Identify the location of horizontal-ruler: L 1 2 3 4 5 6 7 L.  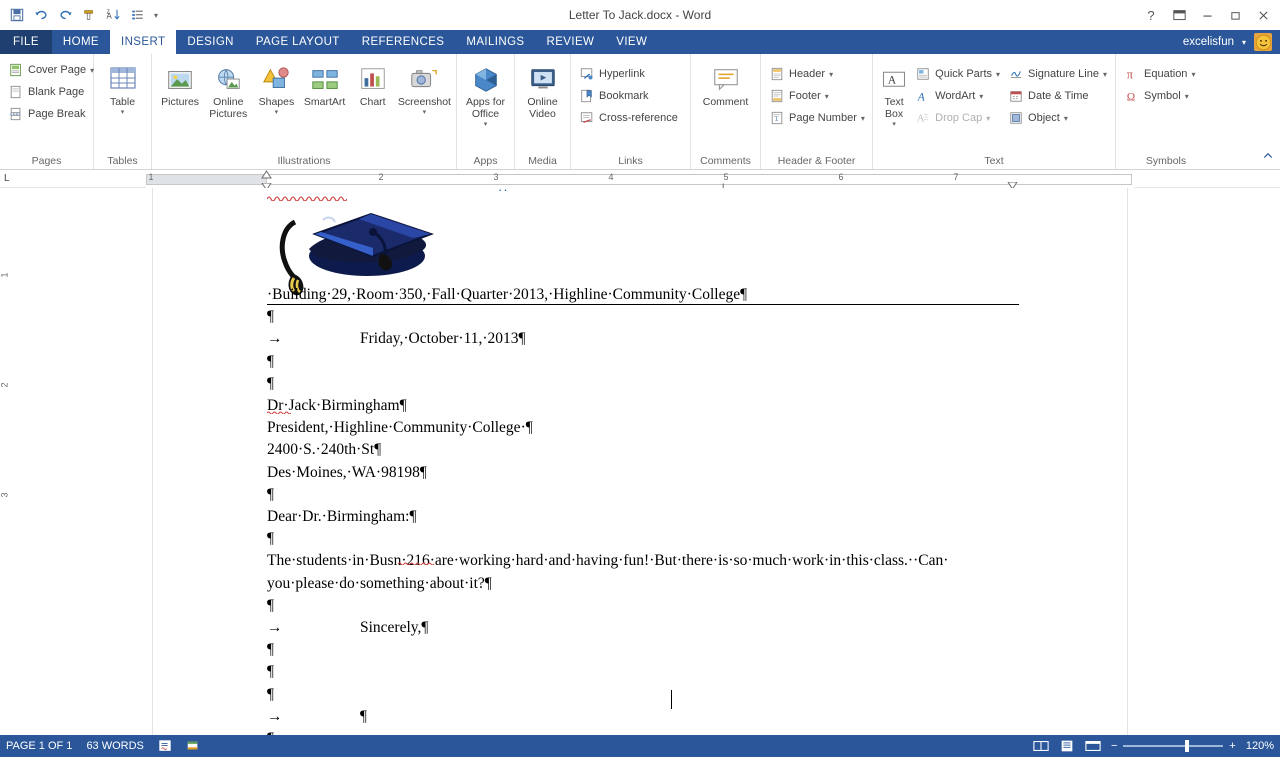
(640, 181).